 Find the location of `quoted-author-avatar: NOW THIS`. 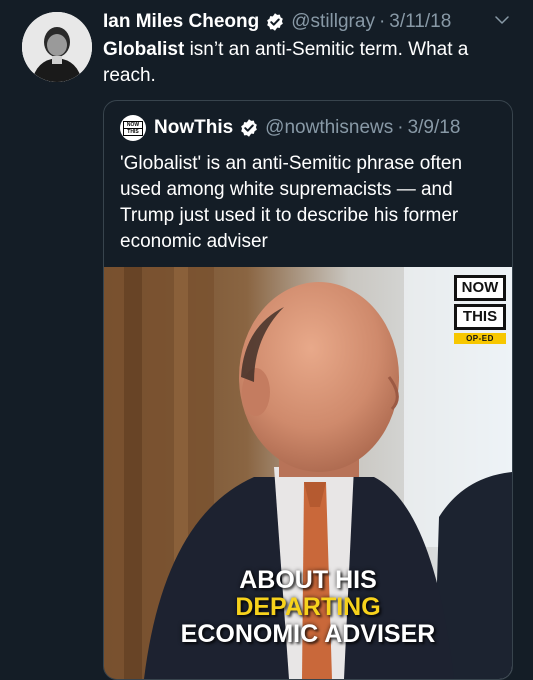

quoted-author-avatar: NOW THIS is located at coordinates (133, 128).